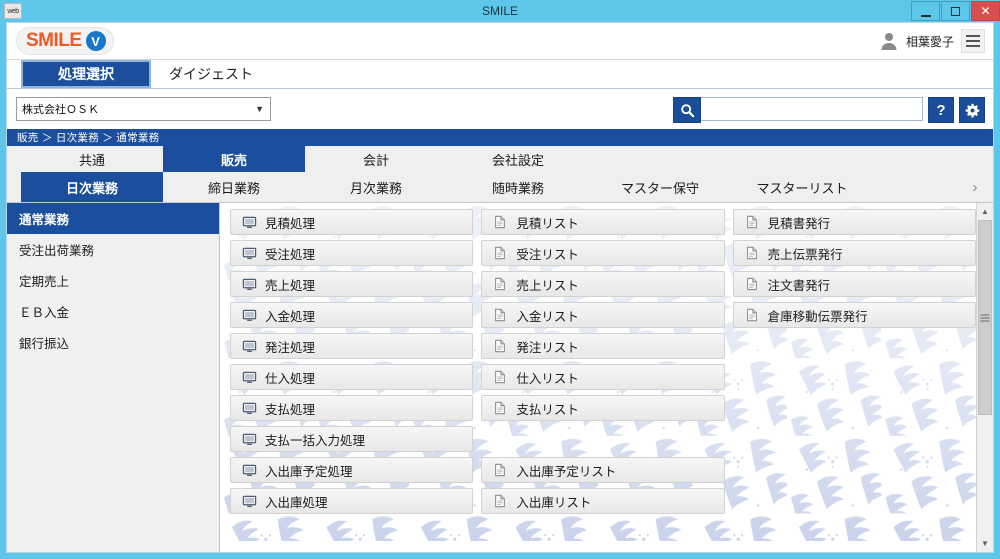  Describe the element at coordinates (376, 159) in the screenshot. I see `tab-accounting: 会計` at that location.